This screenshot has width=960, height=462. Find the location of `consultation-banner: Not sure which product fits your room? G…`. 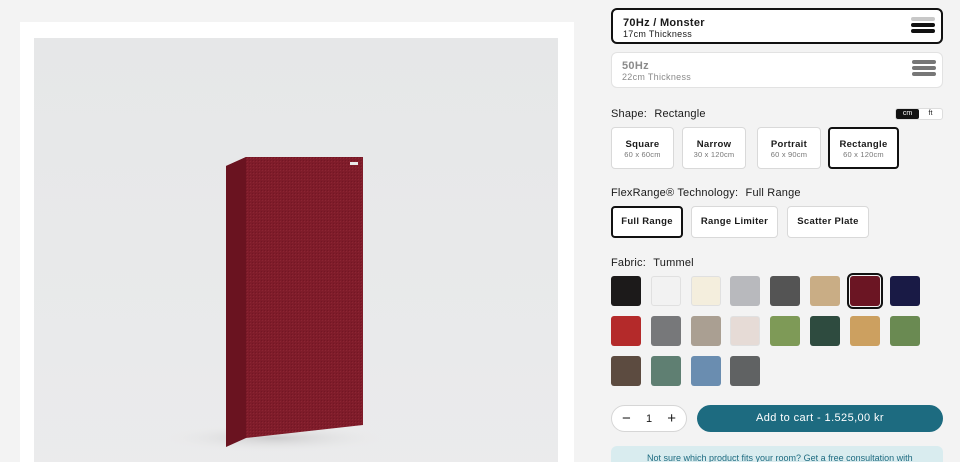

consultation-banner: Not sure which product fits your room? G… is located at coordinates (777, 454).